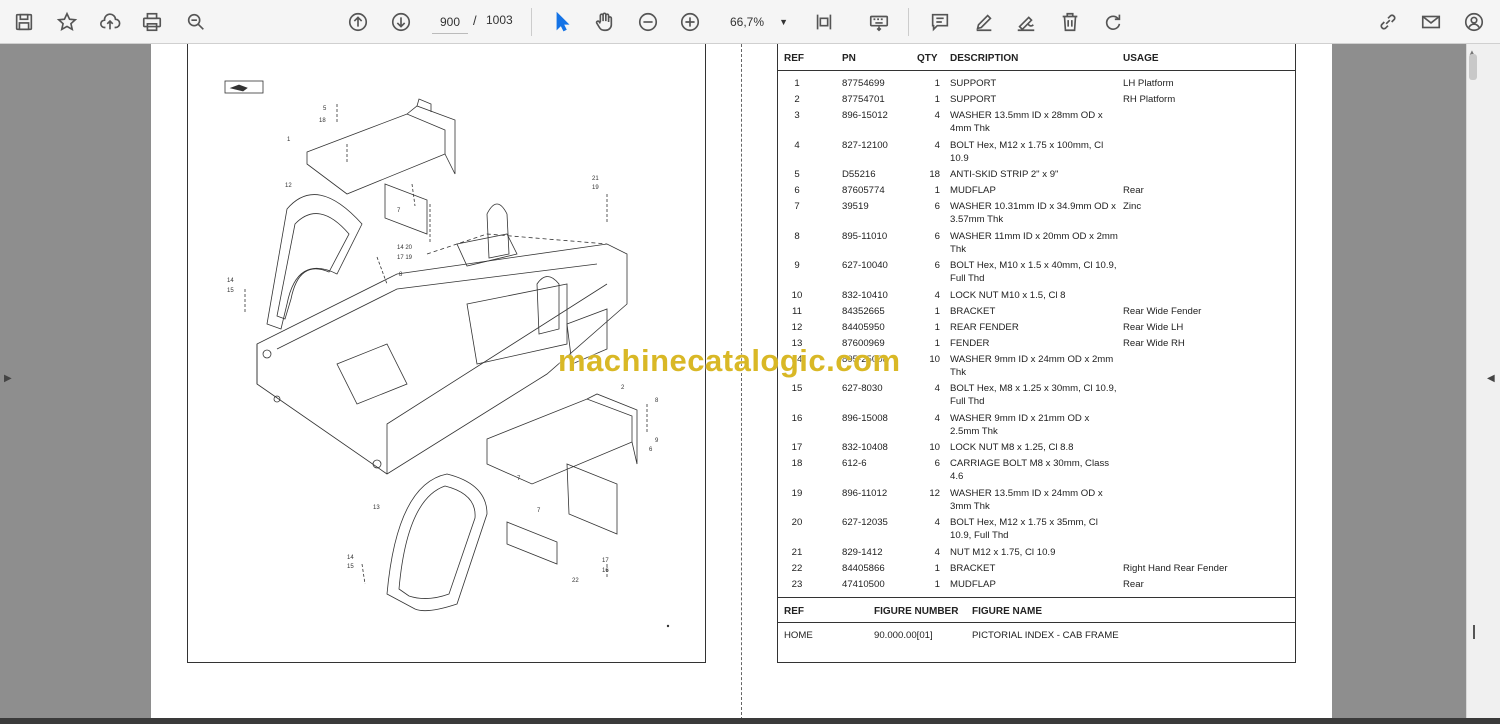  I want to click on ref-cell: 6, so click(797, 190).